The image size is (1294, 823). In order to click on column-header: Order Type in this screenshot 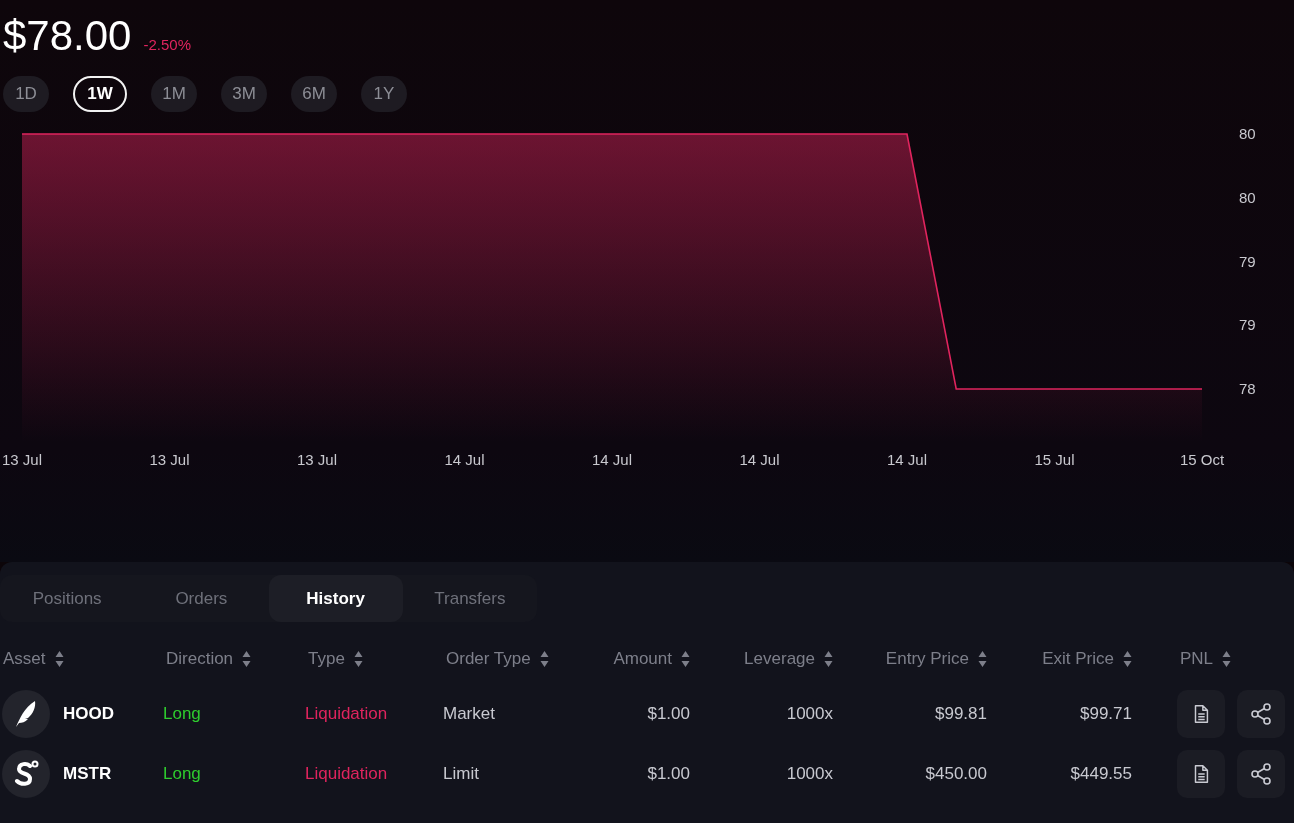, I will do `click(488, 659)`.